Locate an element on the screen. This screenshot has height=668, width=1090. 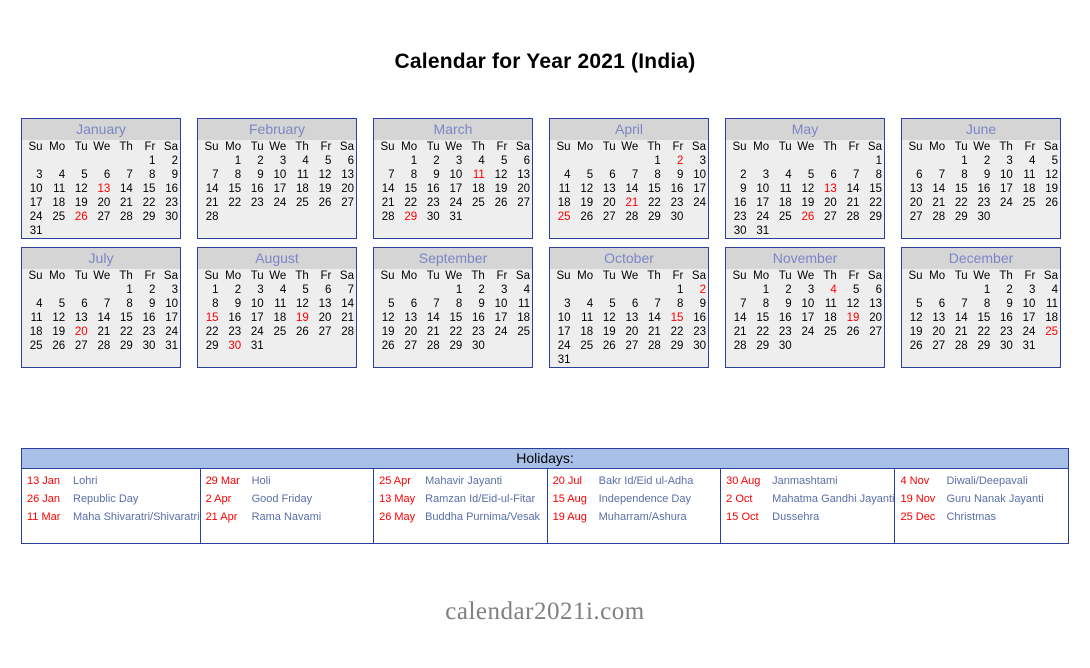
day-cell-holiday: 19 is located at coordinates (850, 318).